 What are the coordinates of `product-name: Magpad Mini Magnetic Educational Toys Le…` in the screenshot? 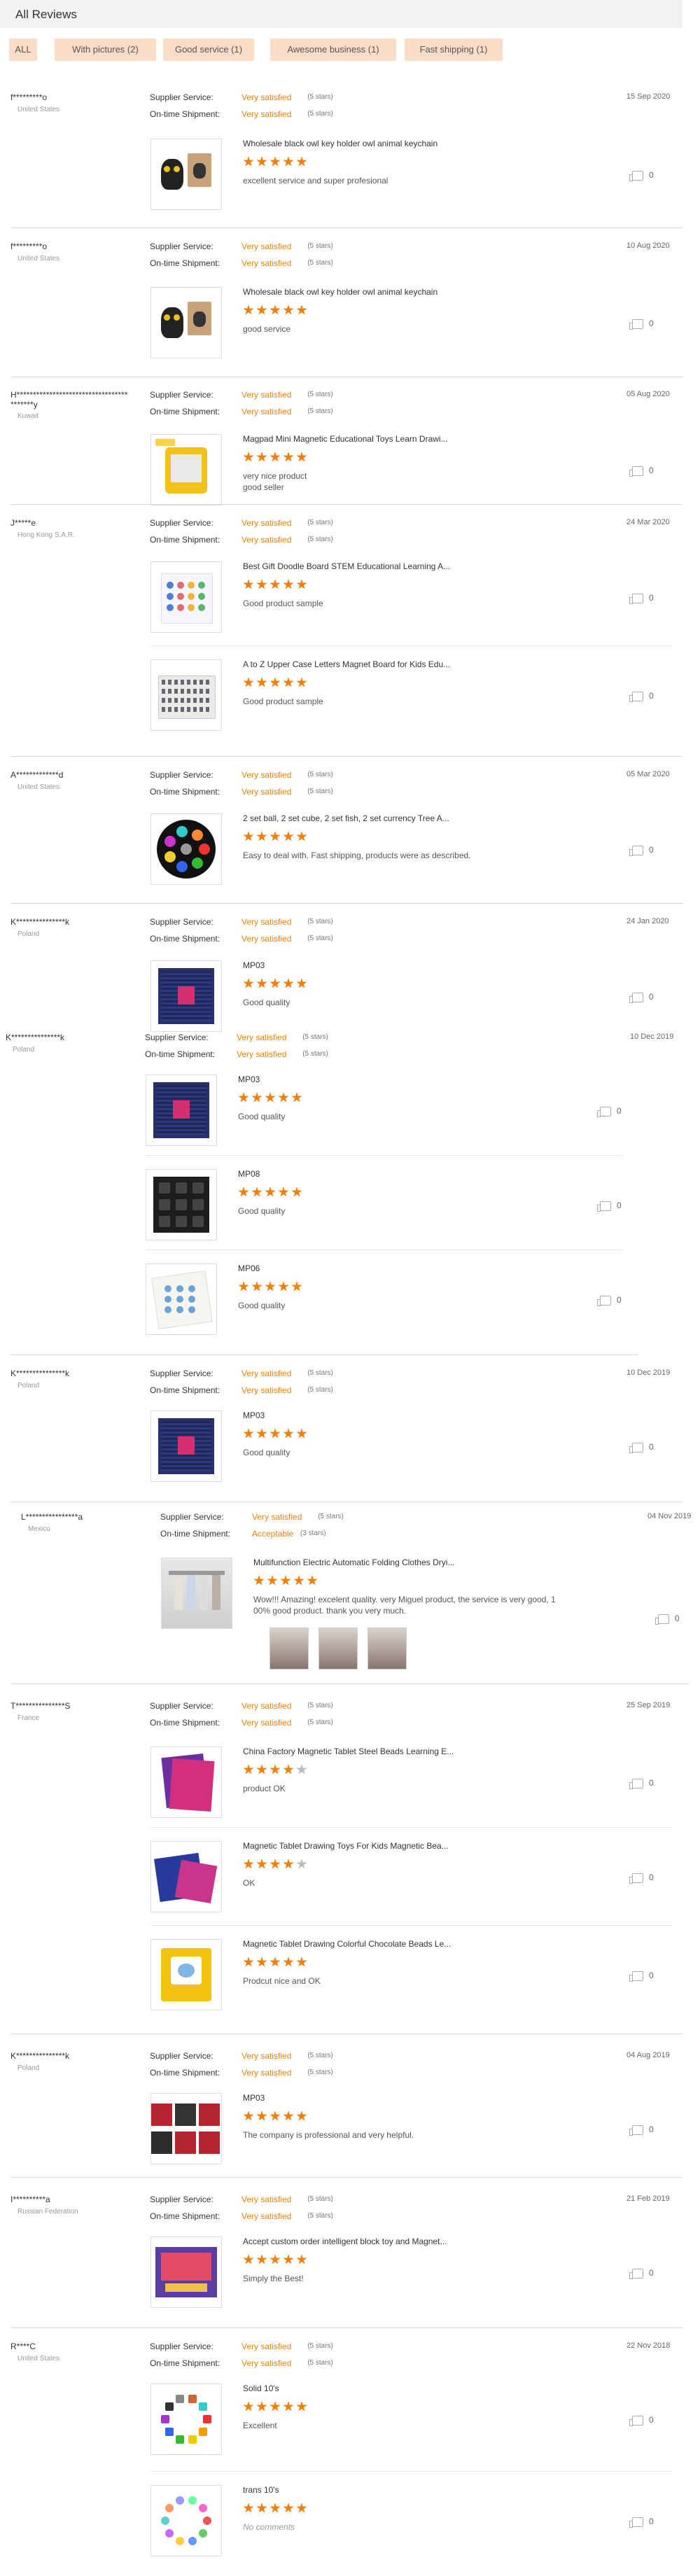 It's located at (345, 439).